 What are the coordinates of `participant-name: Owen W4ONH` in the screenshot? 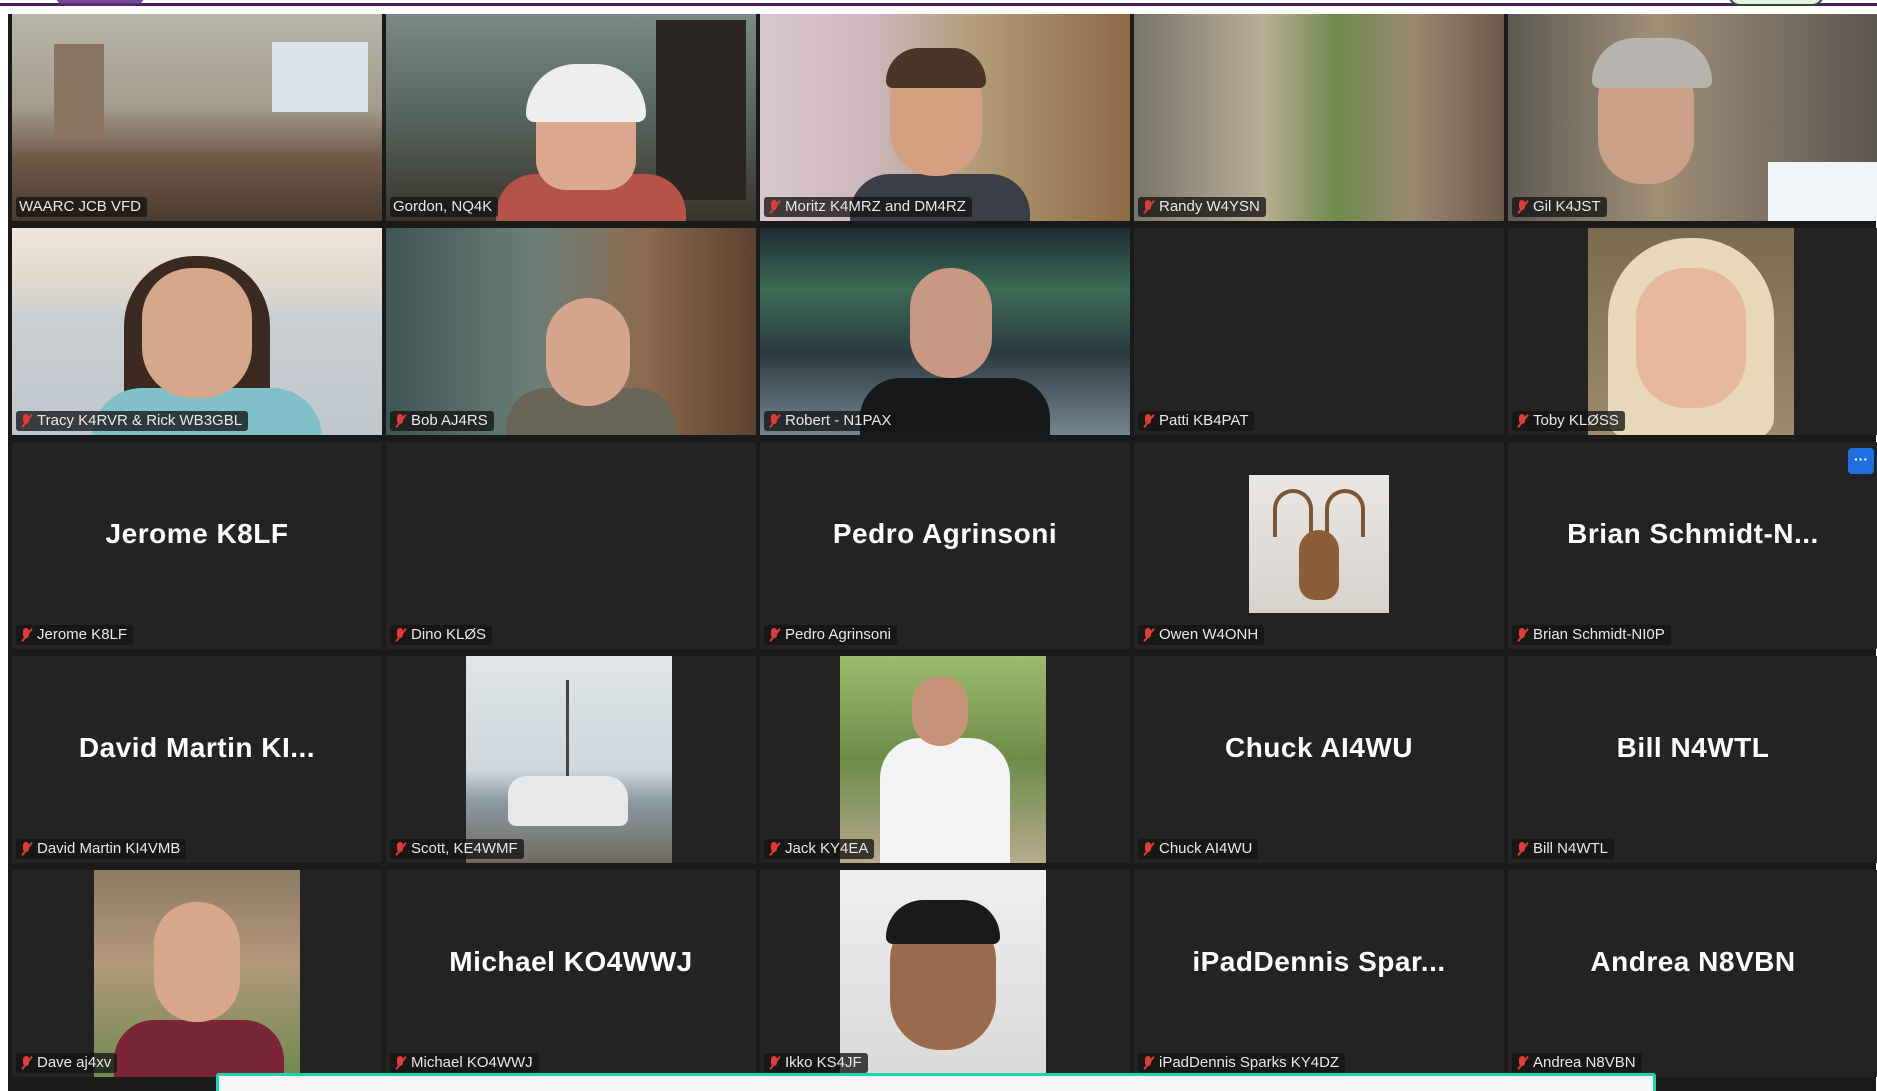 It's located at (1209, 634).